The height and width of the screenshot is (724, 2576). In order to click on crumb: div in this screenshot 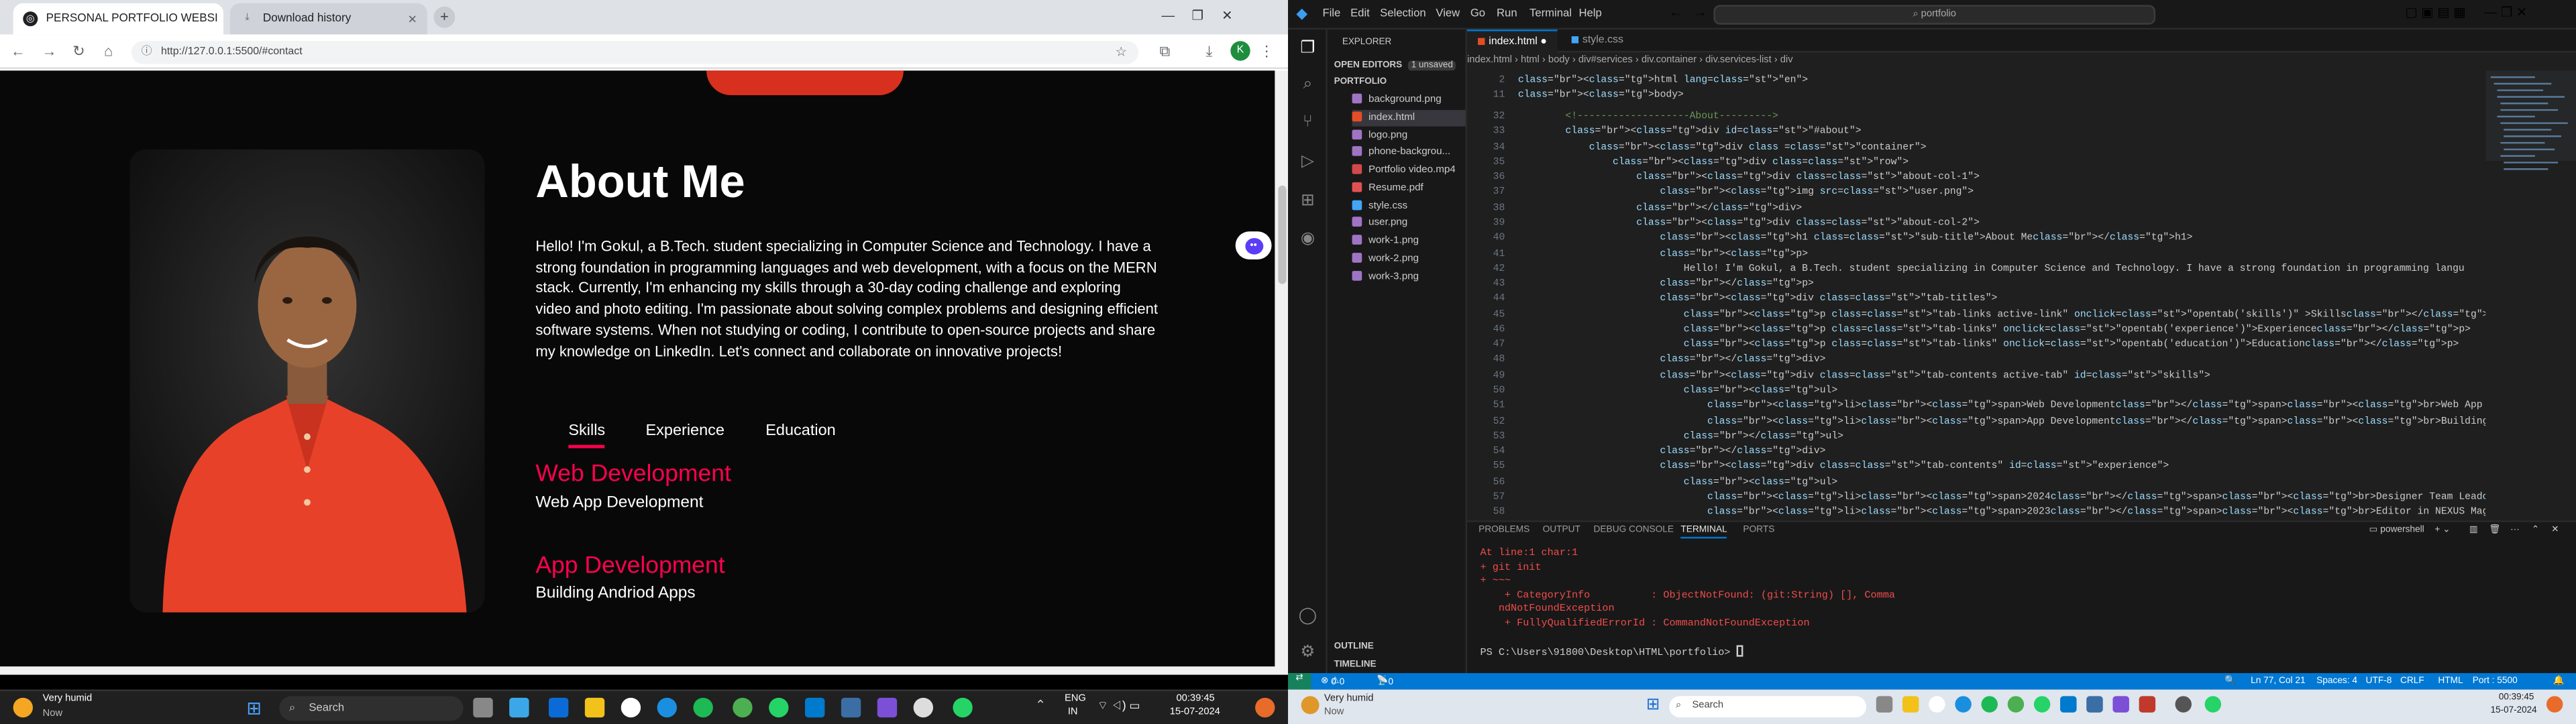, I will do `click(1786, 61)`.